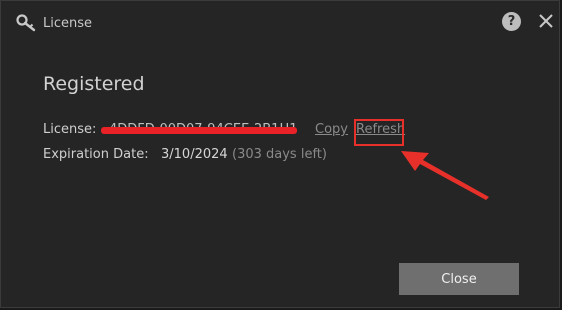 The width and height of the screenshot is (562, 310). Describe the element at coordinates (511, 21) in the screenshot. I see `help-icon: ?` at that location.